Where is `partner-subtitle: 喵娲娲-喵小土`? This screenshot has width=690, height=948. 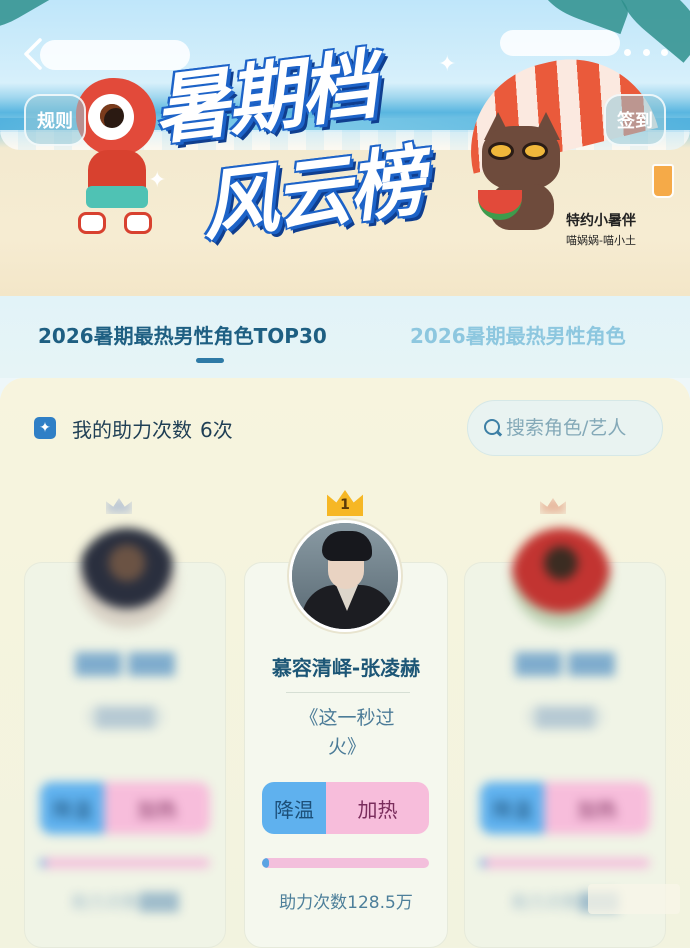
partner-subtitle: 喵娲娲-喵小土 is located at coordinates (601, 240).